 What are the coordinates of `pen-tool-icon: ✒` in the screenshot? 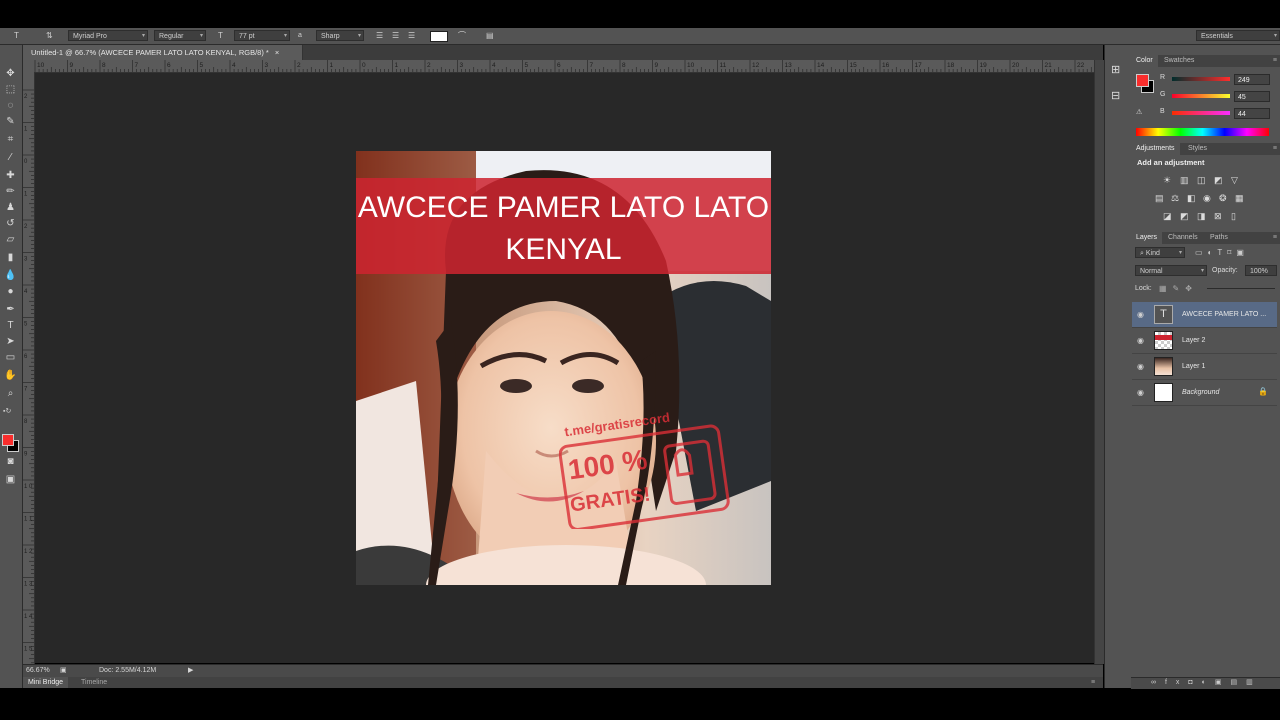 It's located at (10, 310).